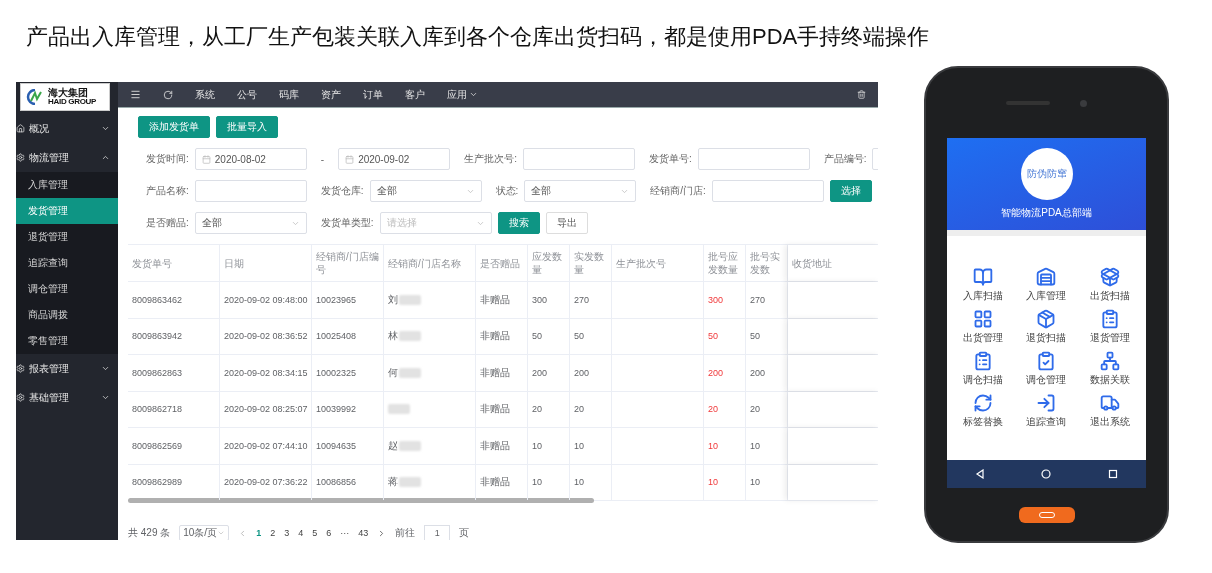 The height and width of the screenshot is (573, 1212). Describe the element at coordinates (174, 373) in the screenshot. I see `table-cell: 8009862863` at that location.